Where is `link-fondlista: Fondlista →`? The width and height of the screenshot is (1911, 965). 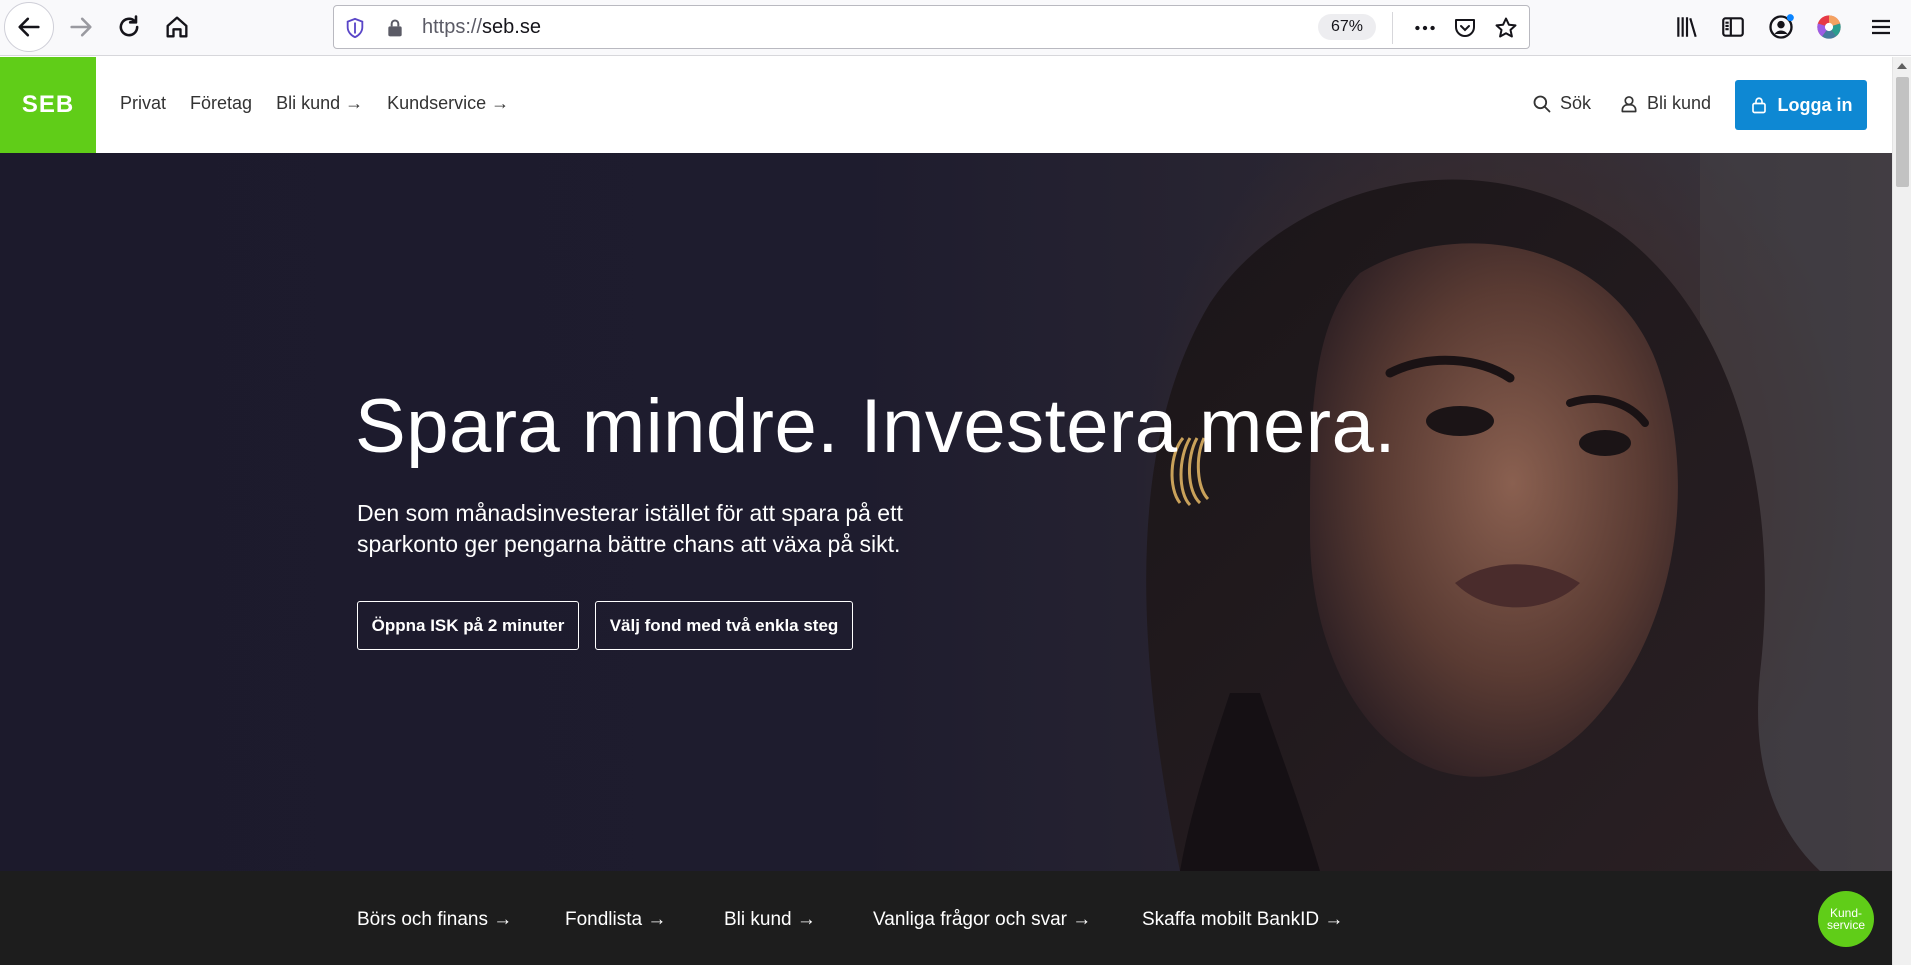 link-fondlista: Fondlista → is located at coordinates (615, 920).